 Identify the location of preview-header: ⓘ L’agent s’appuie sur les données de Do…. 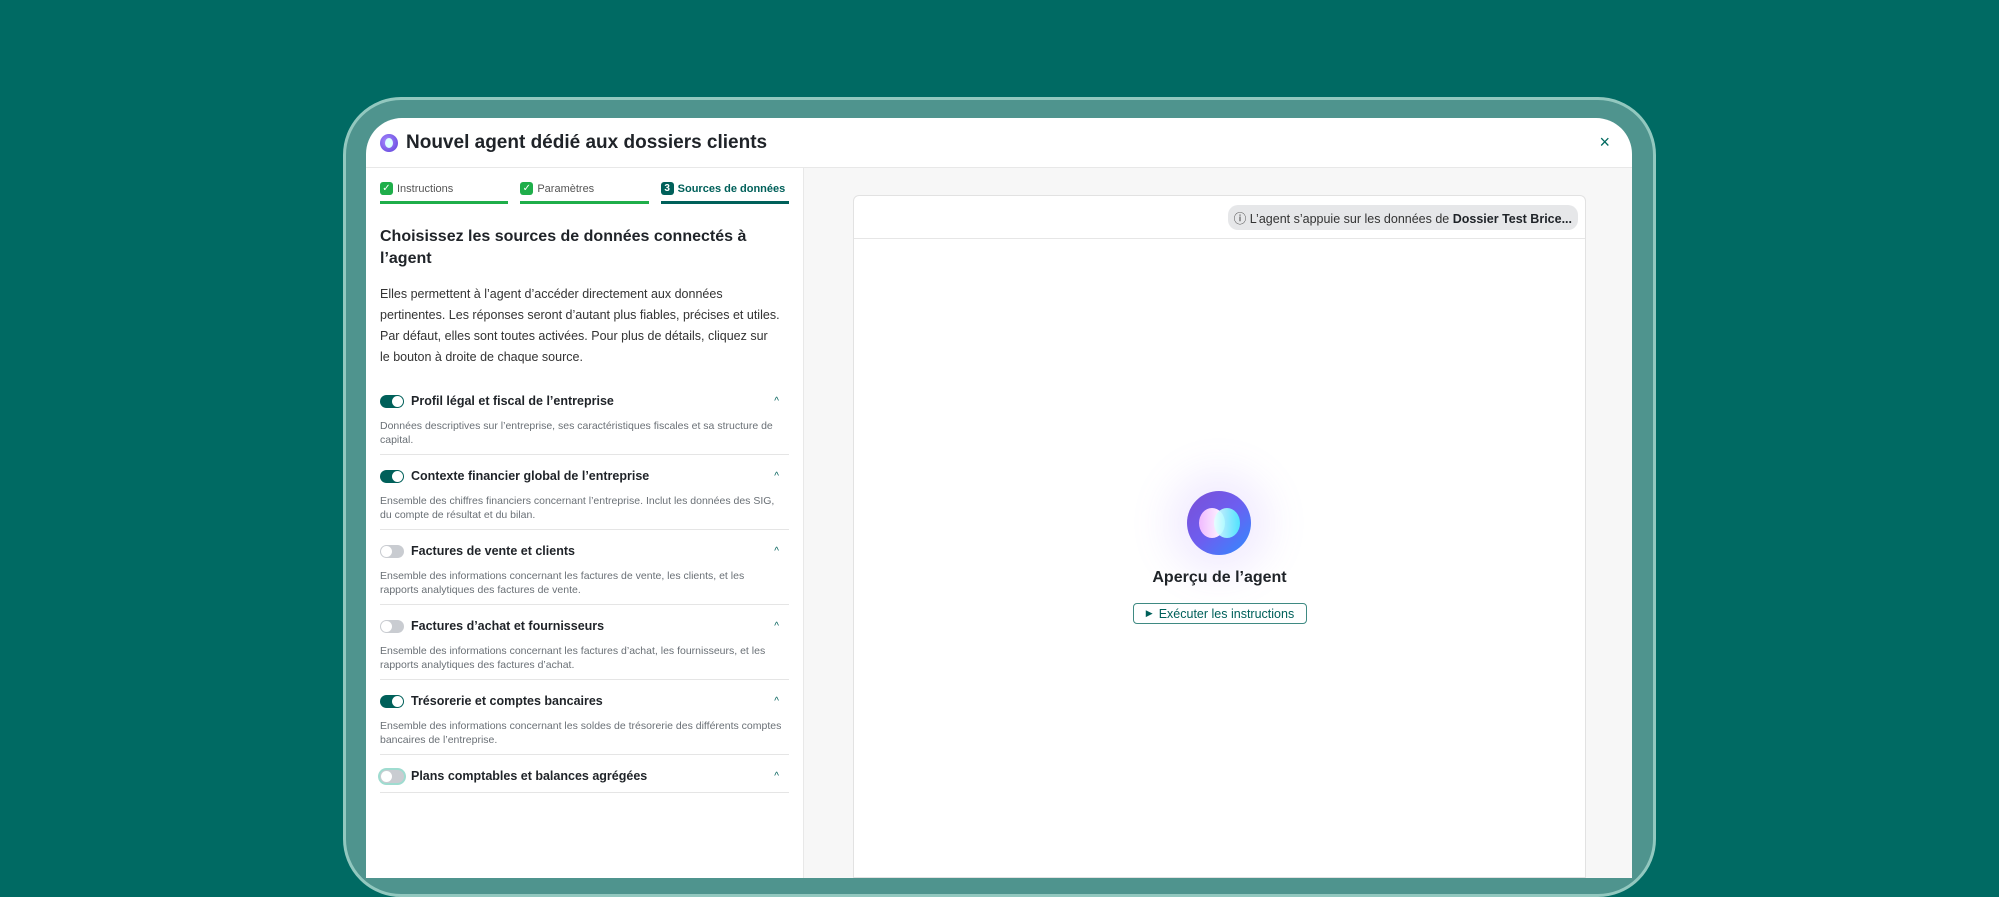
(1219, 217).